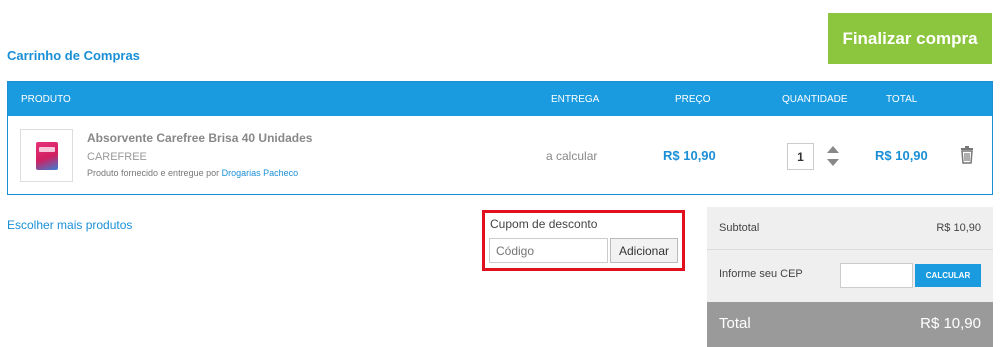 The width and height of the screenshot is (1000, 347). I want to click on coupon-code-input, so click(548, 250).